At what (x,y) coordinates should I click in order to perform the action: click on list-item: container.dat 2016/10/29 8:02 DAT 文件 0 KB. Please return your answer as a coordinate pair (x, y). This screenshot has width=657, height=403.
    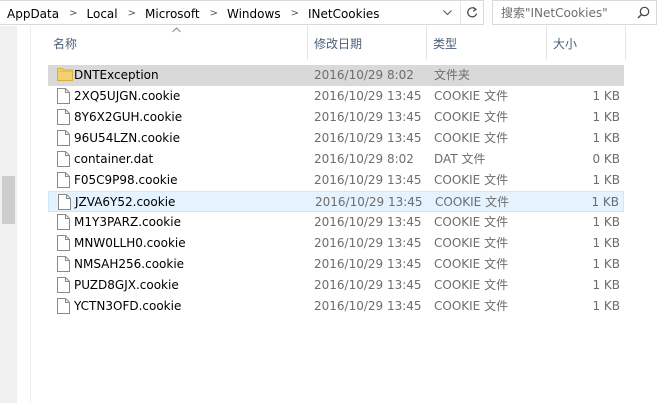
    Looking at the image, I should click on (336, 159).